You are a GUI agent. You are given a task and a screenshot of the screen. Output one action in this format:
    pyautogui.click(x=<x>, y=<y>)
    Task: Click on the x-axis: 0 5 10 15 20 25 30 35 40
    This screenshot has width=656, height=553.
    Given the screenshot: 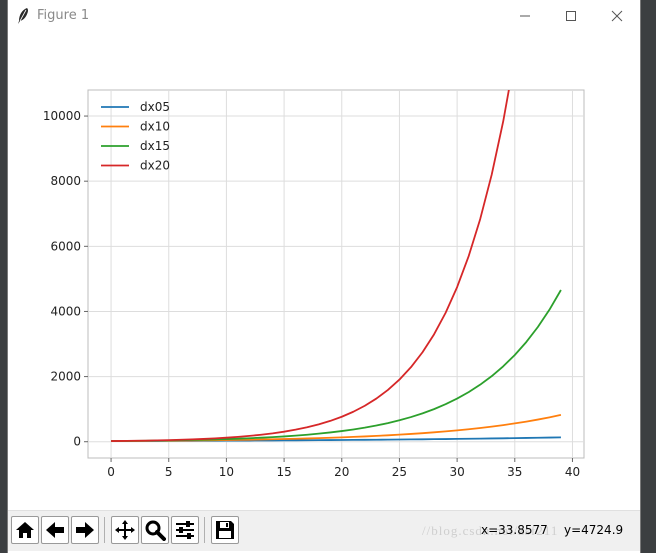 What is the action you would take?
    pyautogui.click(x=343, y=468)
    